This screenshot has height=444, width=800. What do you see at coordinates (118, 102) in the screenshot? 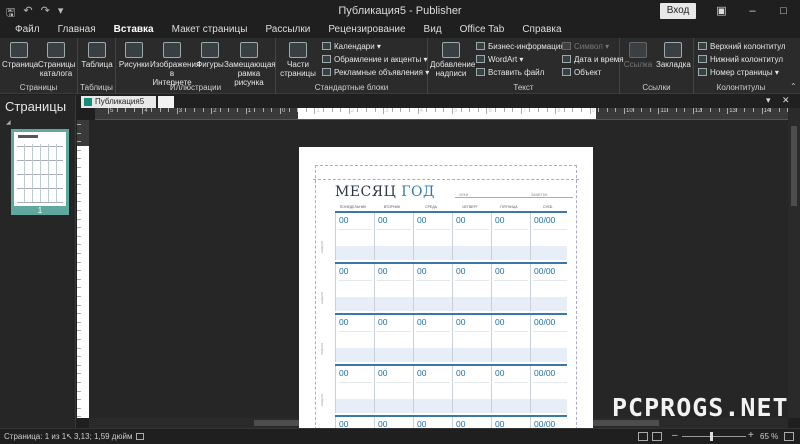
I see `document-tab: Публикация5` at bounding box center [118, 102].